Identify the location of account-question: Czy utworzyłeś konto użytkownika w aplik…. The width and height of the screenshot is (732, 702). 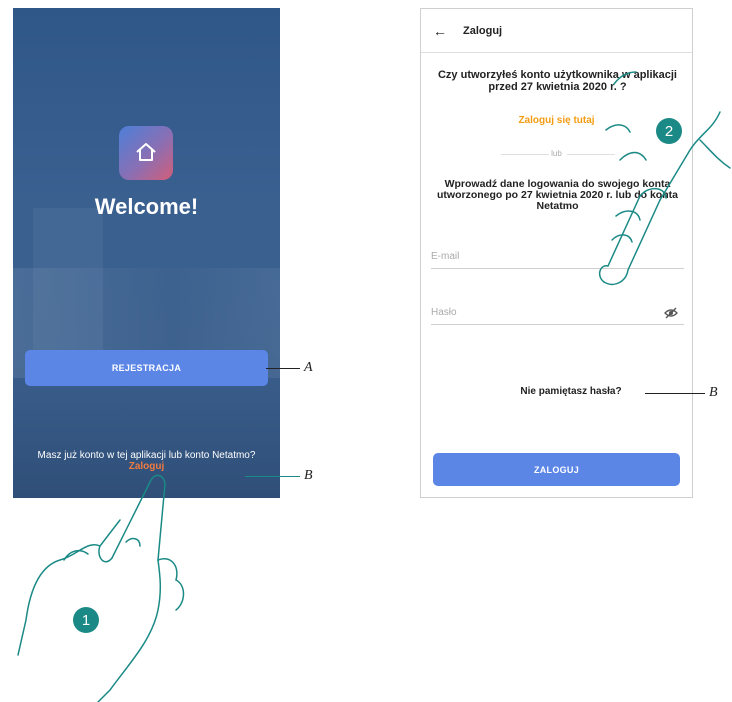
(557, 81).